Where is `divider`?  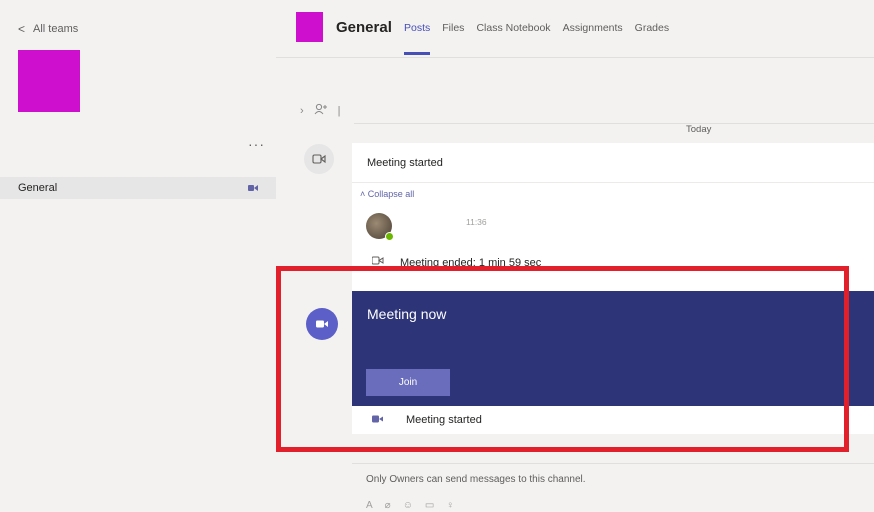
divider is located at coordinates (613, 182).